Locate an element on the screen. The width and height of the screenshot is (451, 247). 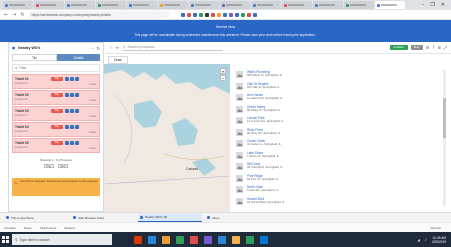
minimize-icon: – is located at coordinates (423, 5).